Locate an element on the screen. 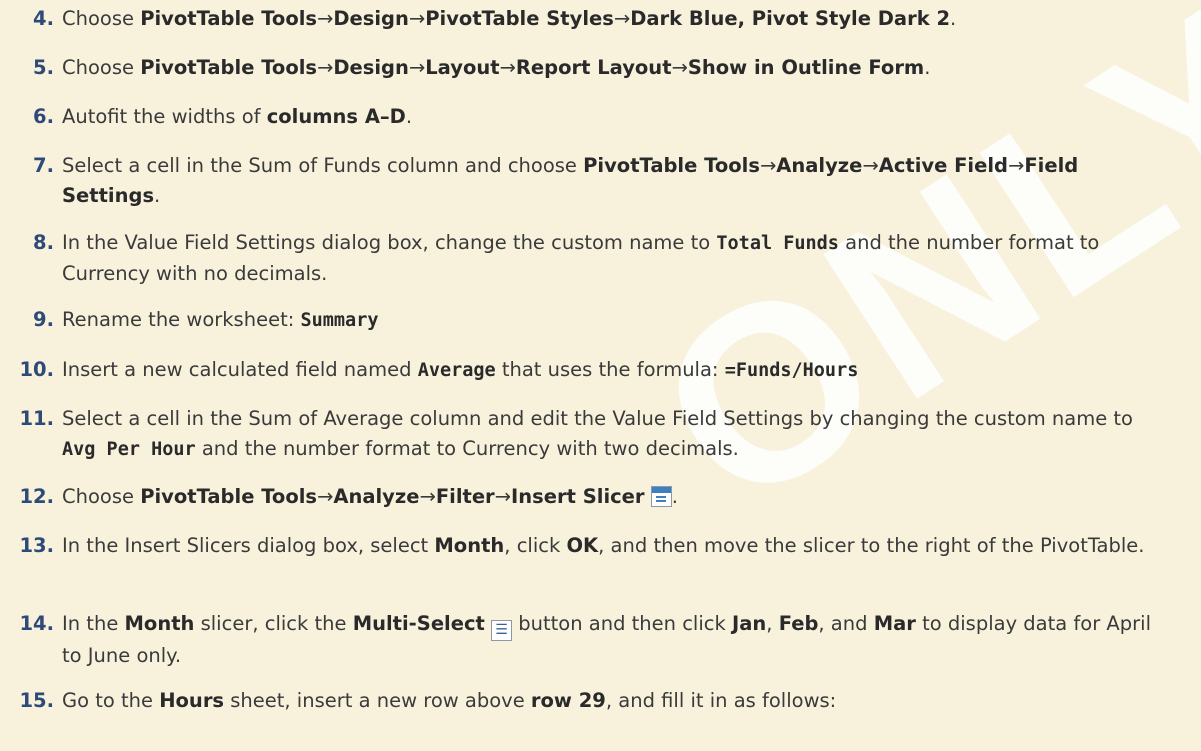 The image size is (1201, 751). step-number: 9. is located at coordinates (43, 319).